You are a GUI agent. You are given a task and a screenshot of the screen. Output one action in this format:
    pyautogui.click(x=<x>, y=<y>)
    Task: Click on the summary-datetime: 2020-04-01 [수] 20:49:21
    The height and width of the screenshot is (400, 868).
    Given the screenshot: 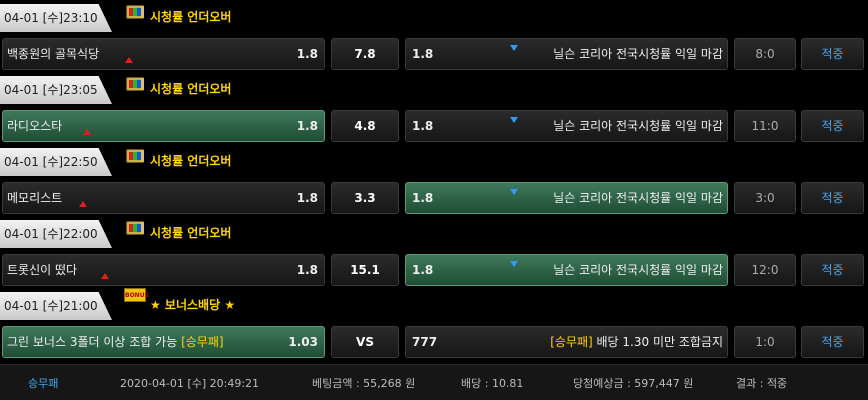 What is the action you would take?
    pyautogui.click(x=190, y=383)
    